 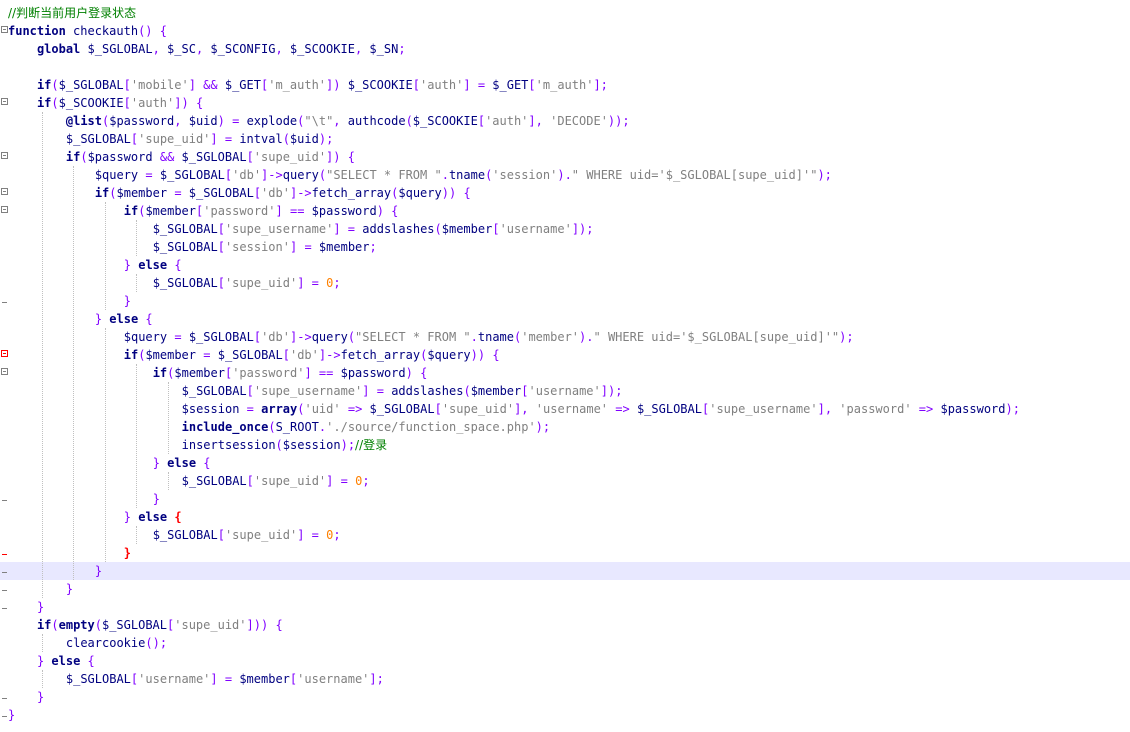 I want to click on code-text: if($_SCOOKIE['auth']) {, so click(x=120, y=103).